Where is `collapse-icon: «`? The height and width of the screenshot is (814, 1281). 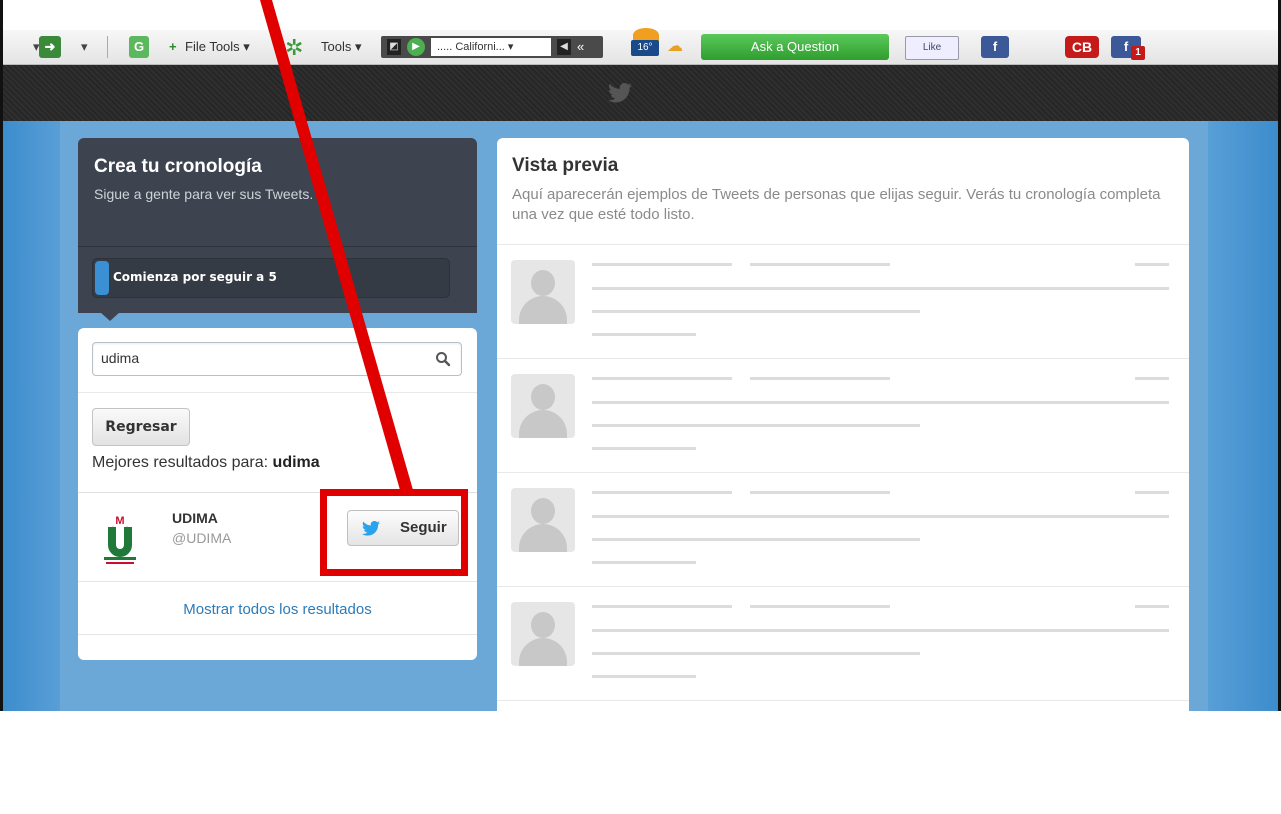
collapse-icon: « is located at coordinates (587, 47).